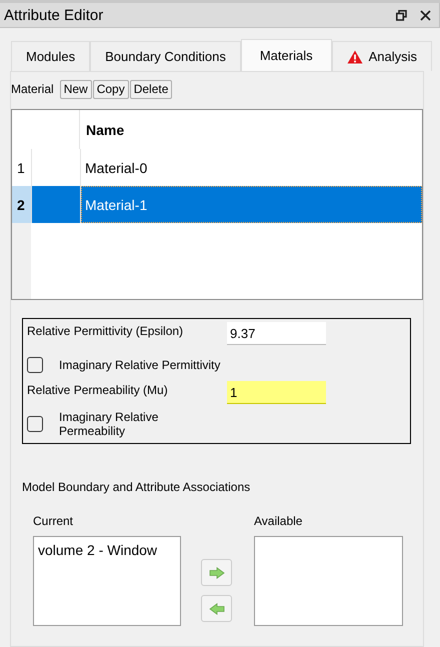 The image size is (440, 647). What do you see at coordinates (107, 550) in the screenshot?
I see `list-item: volume 2 - Window` at bounding box center [107, 550].